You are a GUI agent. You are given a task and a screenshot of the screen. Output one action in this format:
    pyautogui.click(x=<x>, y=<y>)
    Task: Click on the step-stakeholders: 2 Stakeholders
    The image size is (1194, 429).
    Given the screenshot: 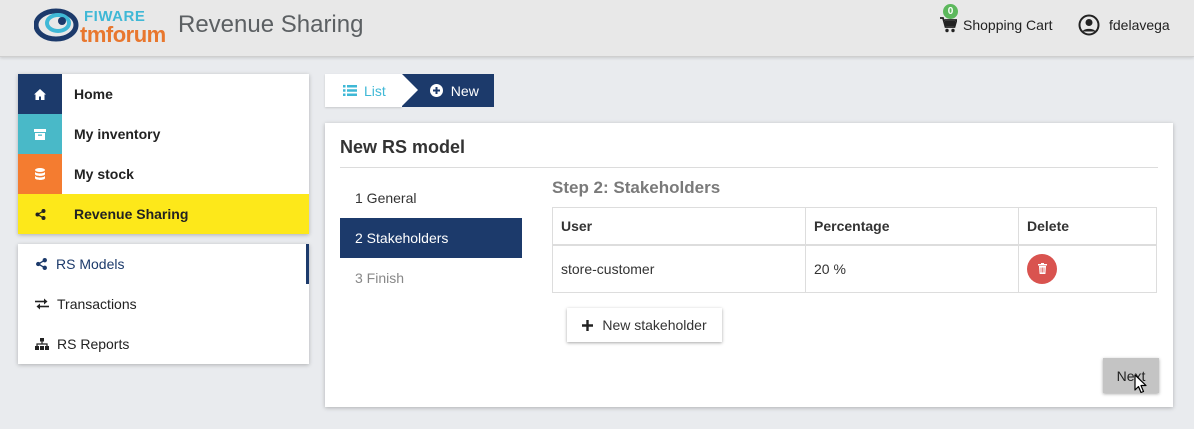 What is the action you would take?
    pyautogui.click(x=431, y=238)
    